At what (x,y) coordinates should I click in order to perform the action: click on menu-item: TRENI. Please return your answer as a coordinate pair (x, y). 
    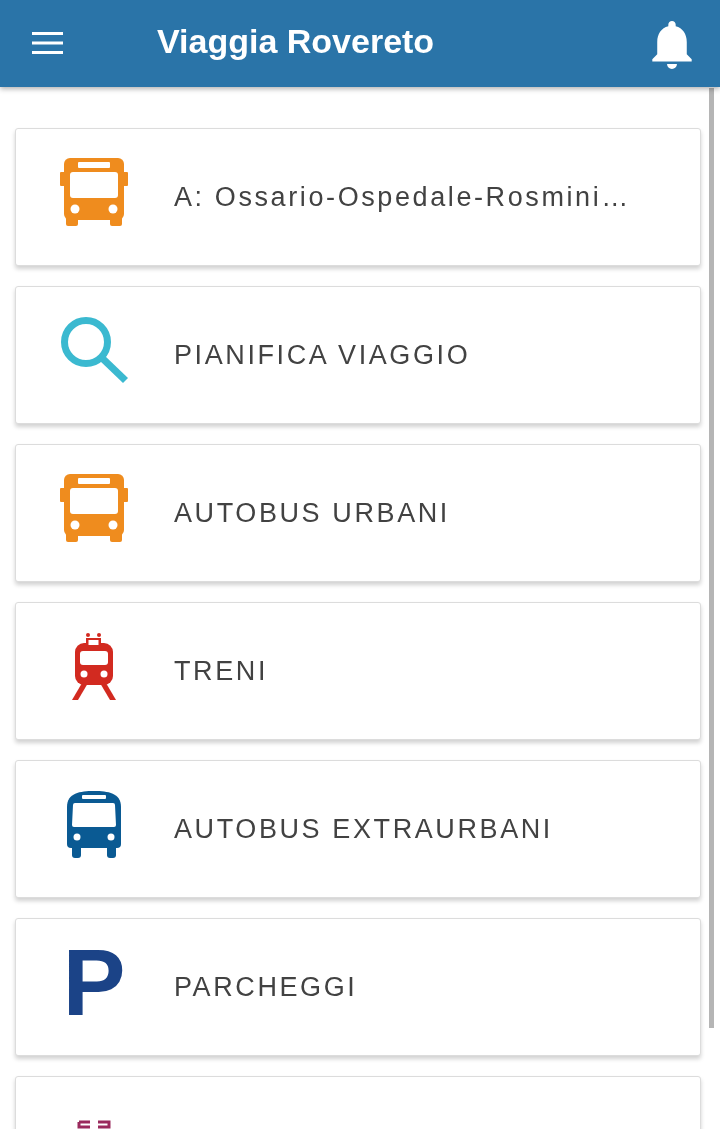
    Looking at the image, I should click on (358, 671).